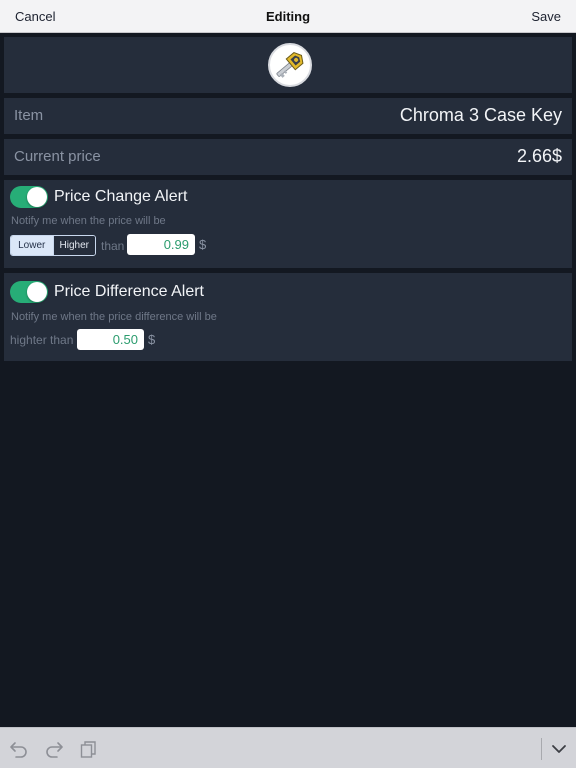  What do you see at coordinates (42, 340) in the screenshot?
I see `higher-than-label: highter than` at bounding box center [42, 340].